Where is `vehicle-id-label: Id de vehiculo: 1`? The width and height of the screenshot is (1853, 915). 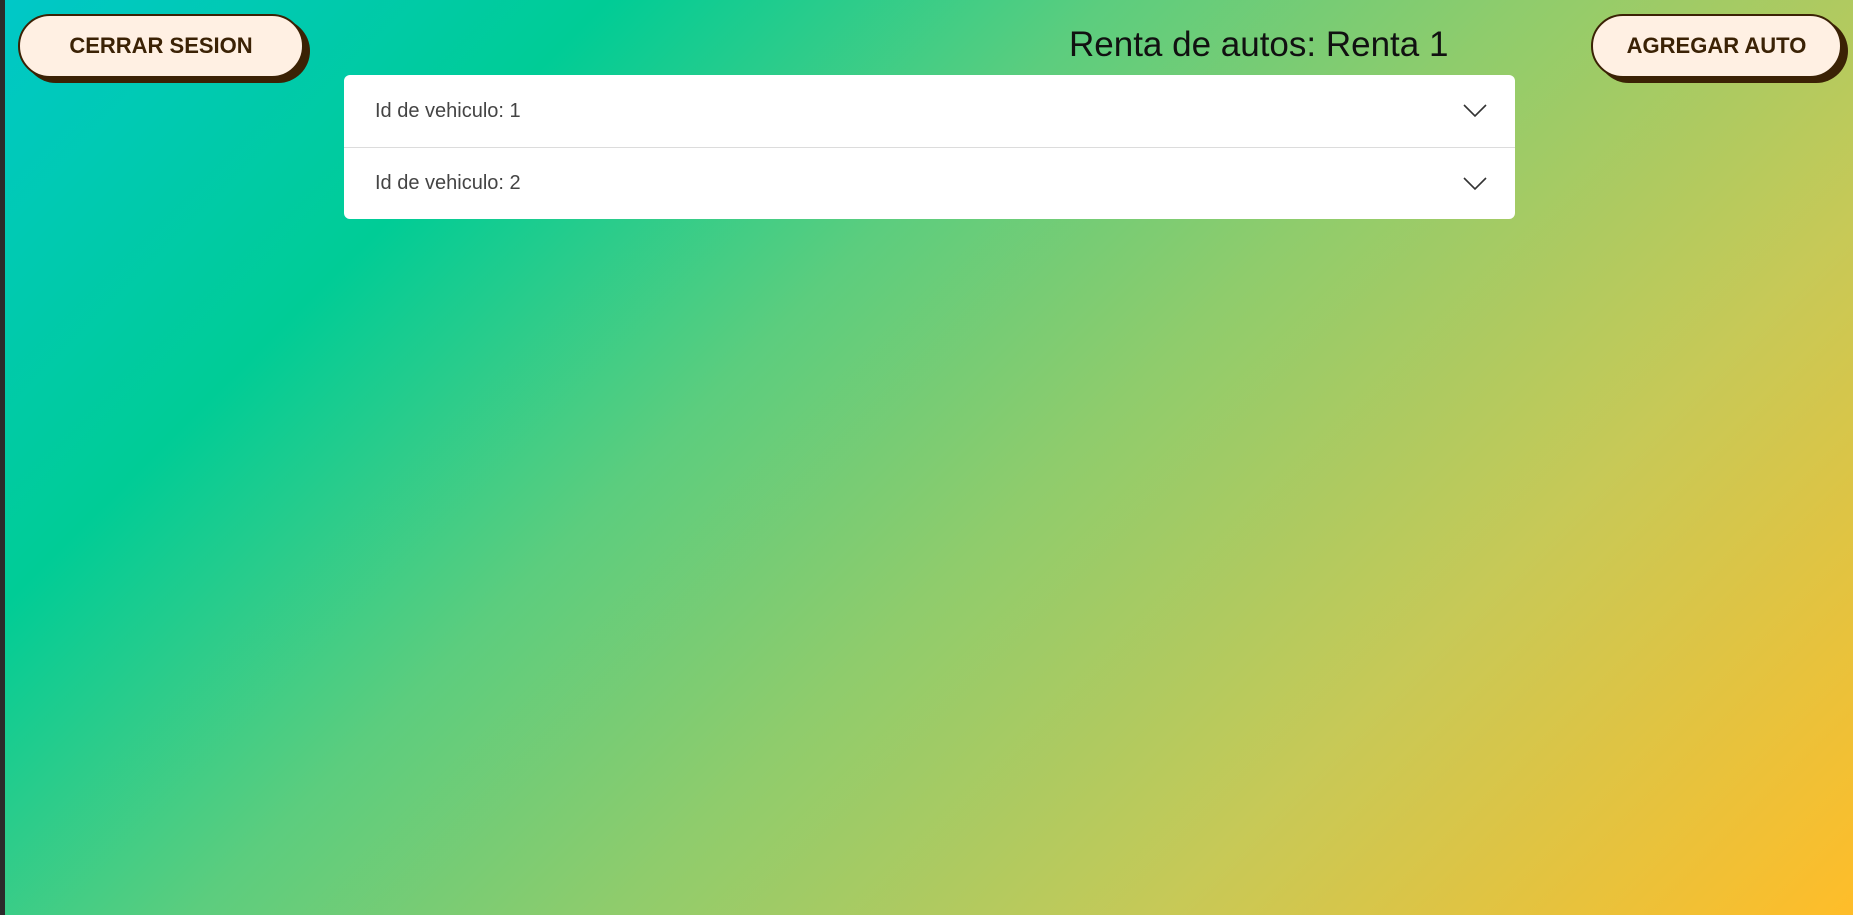 vehicle-id-label: Id de vehiculo: 1 is located at coordinates (448, 110).